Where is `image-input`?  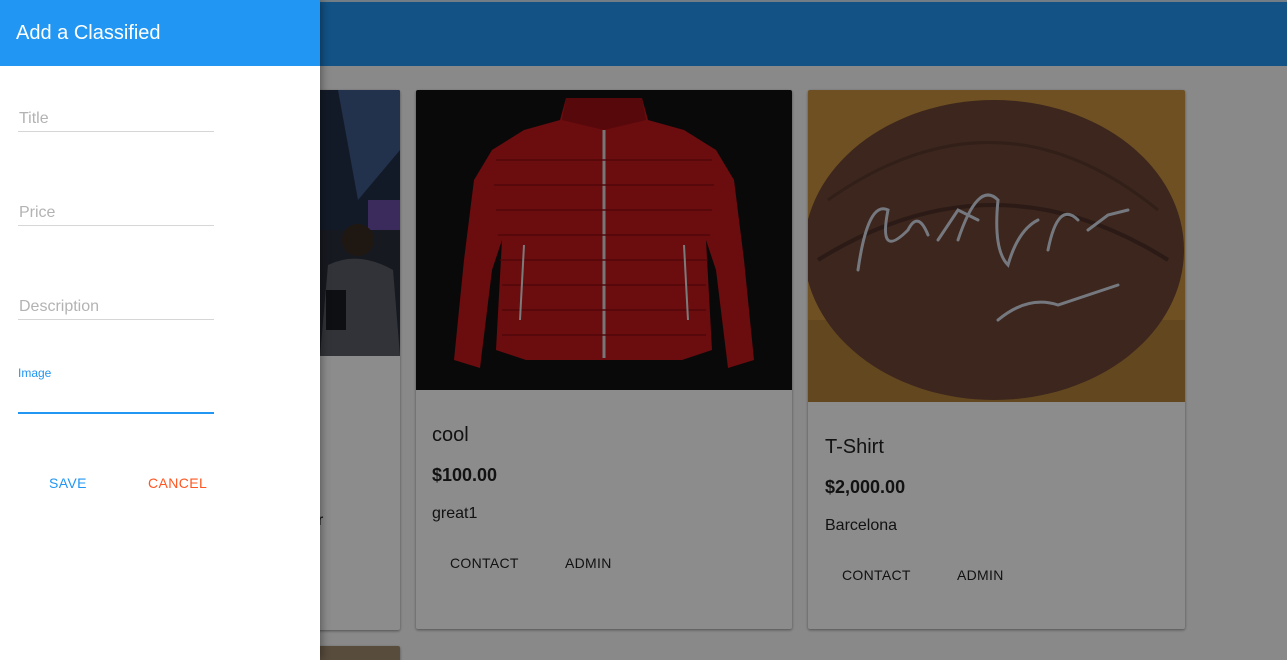 image-input is located at coordinates (116, 401).